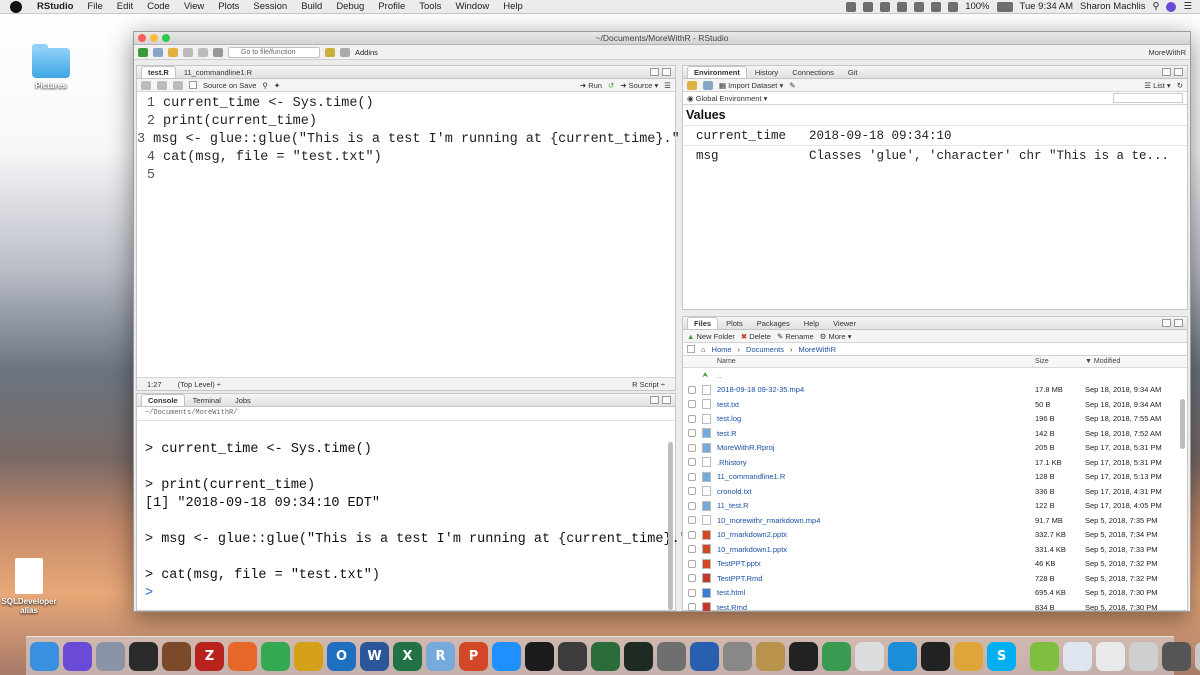  Describe the element at coordinates (876, 607) in the screenshot. I see `file-name: test.Rmd` at that location.